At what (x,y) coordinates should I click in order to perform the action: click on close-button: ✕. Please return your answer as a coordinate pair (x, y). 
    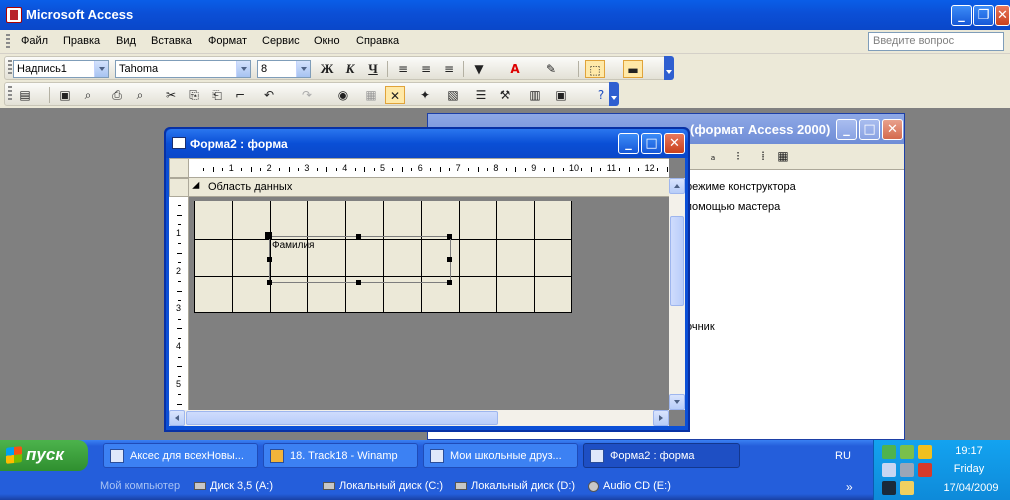
    Looking at the image, I should click on (1002, 15).